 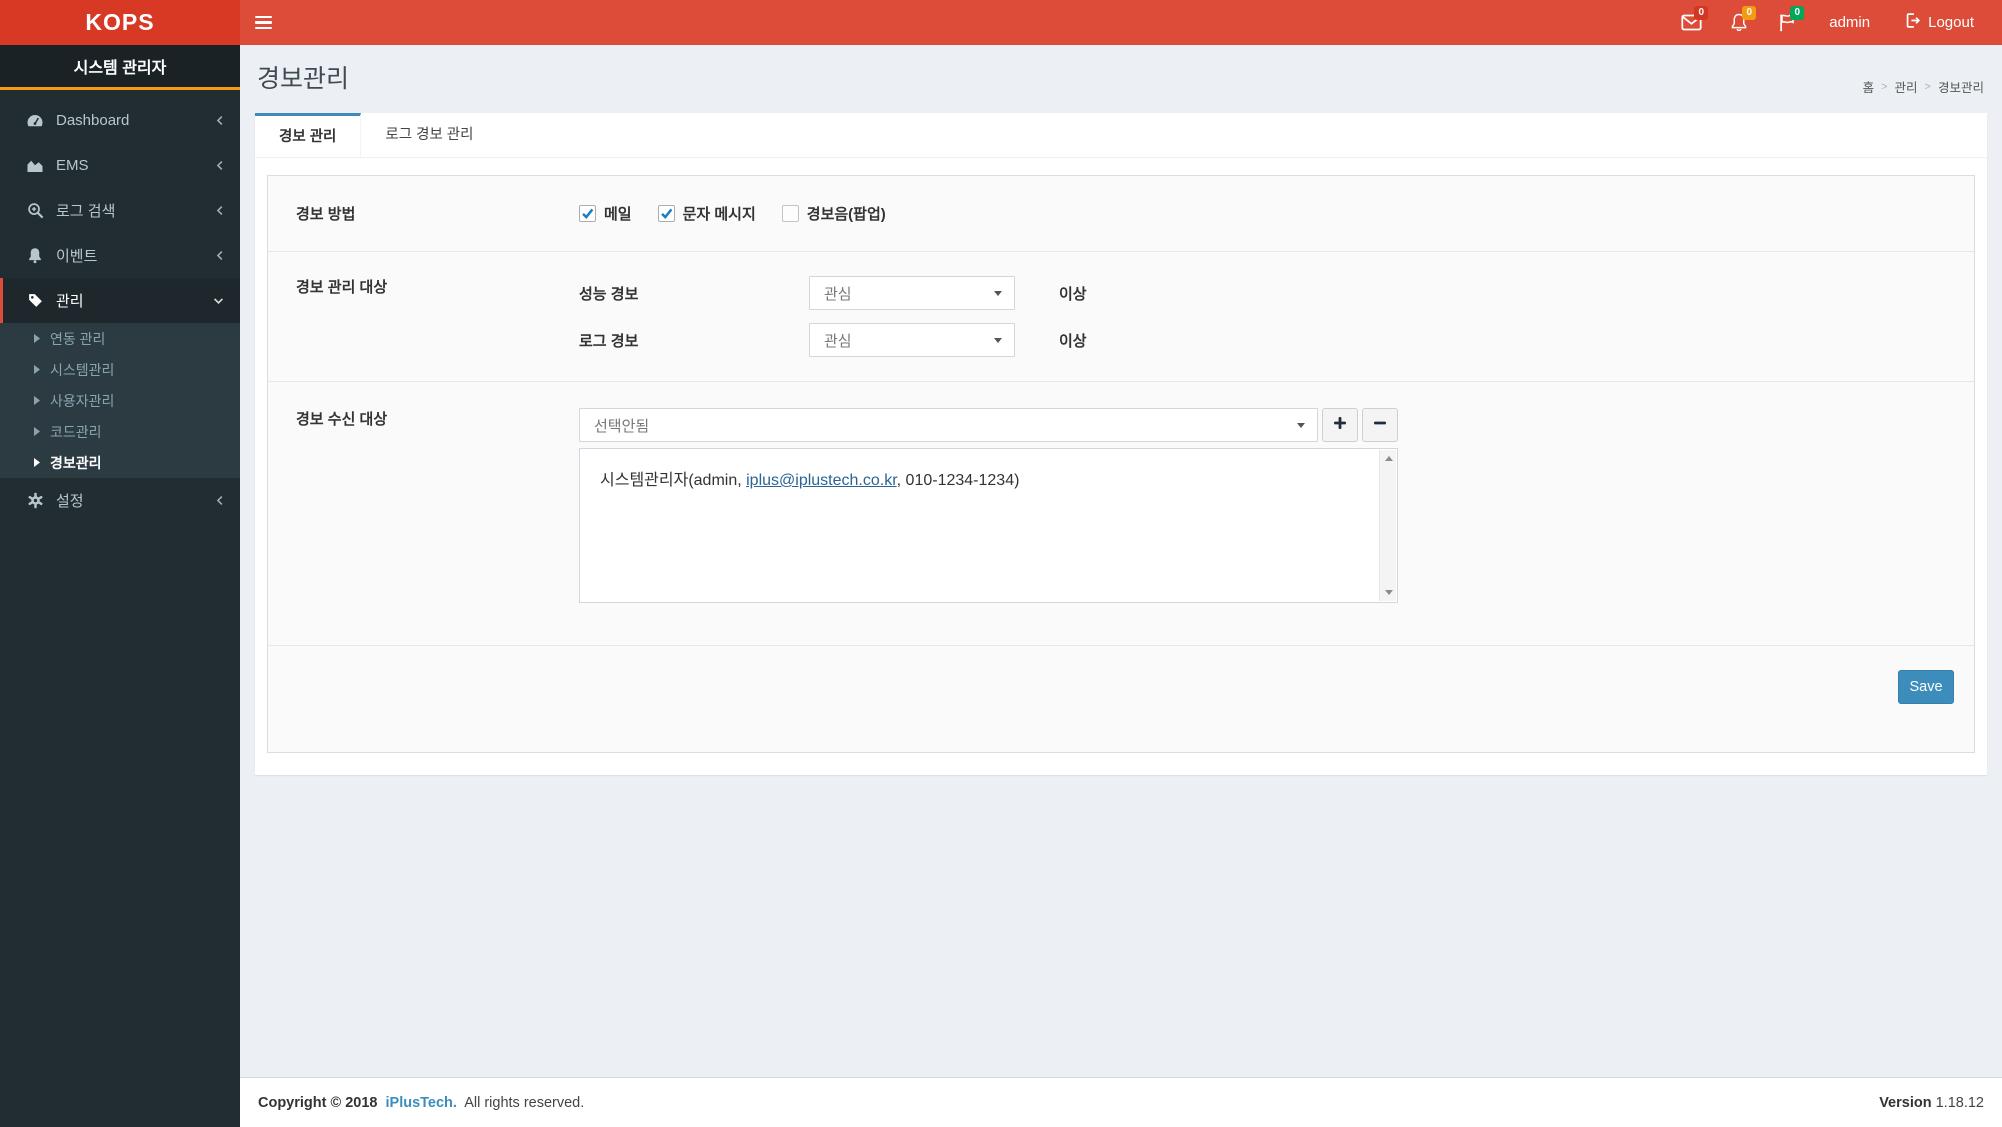 I want to click on log-level-select: 관심, so click(x=912, y=340).